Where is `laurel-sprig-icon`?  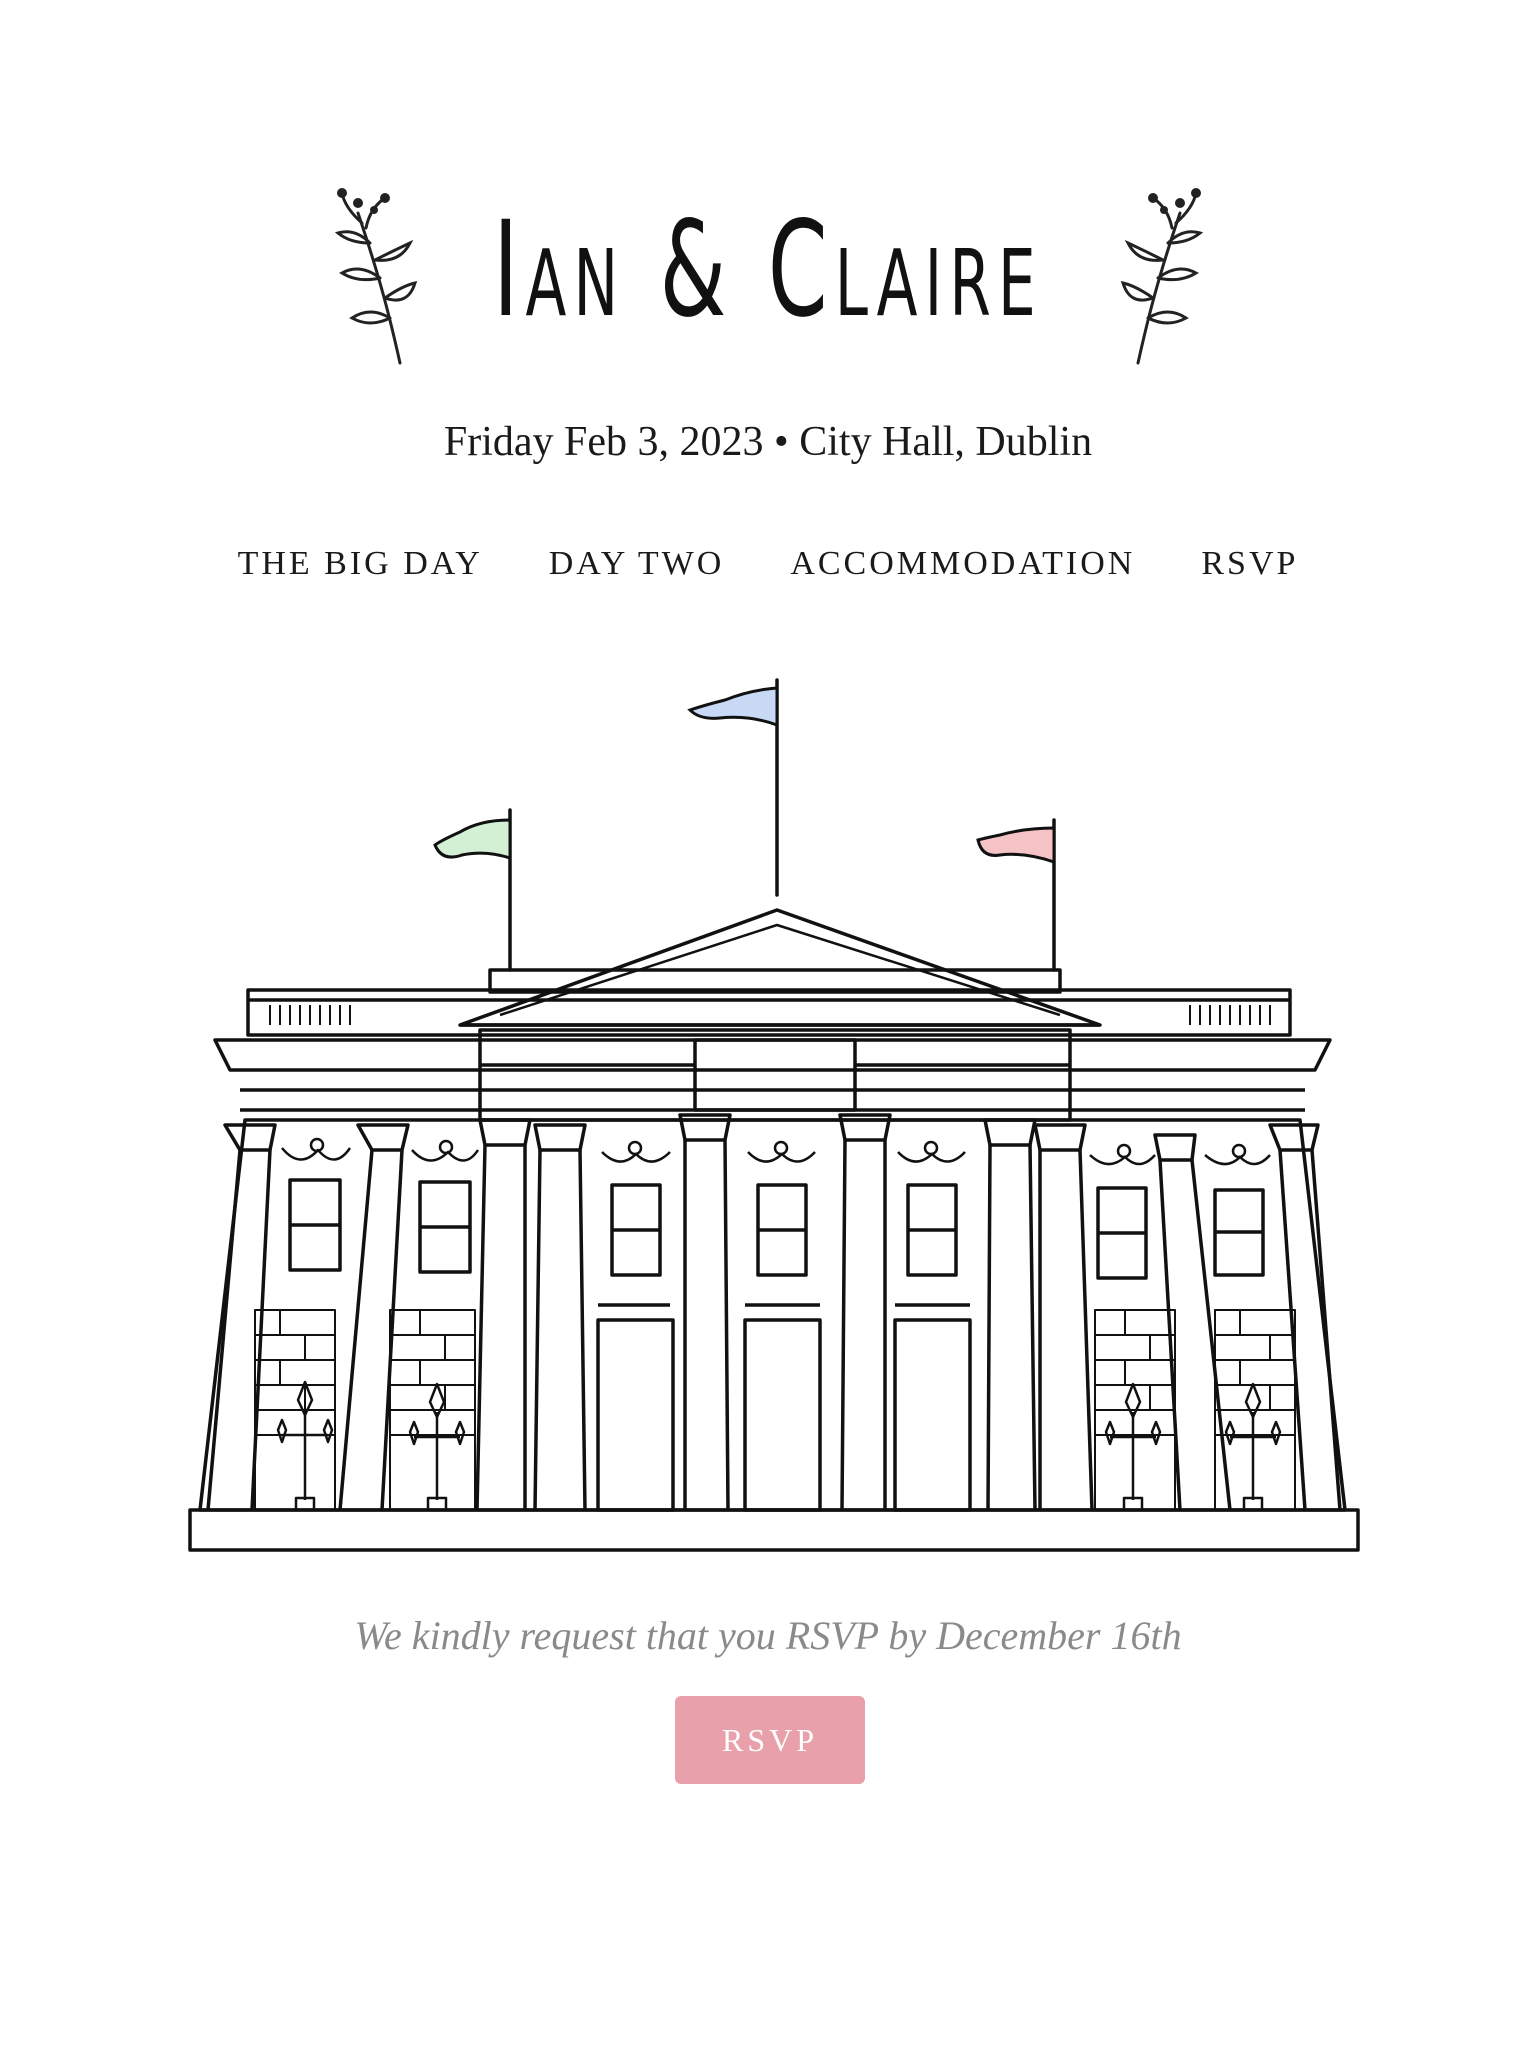
laurel-sprig-icon is located at coordinates (1162, 276).